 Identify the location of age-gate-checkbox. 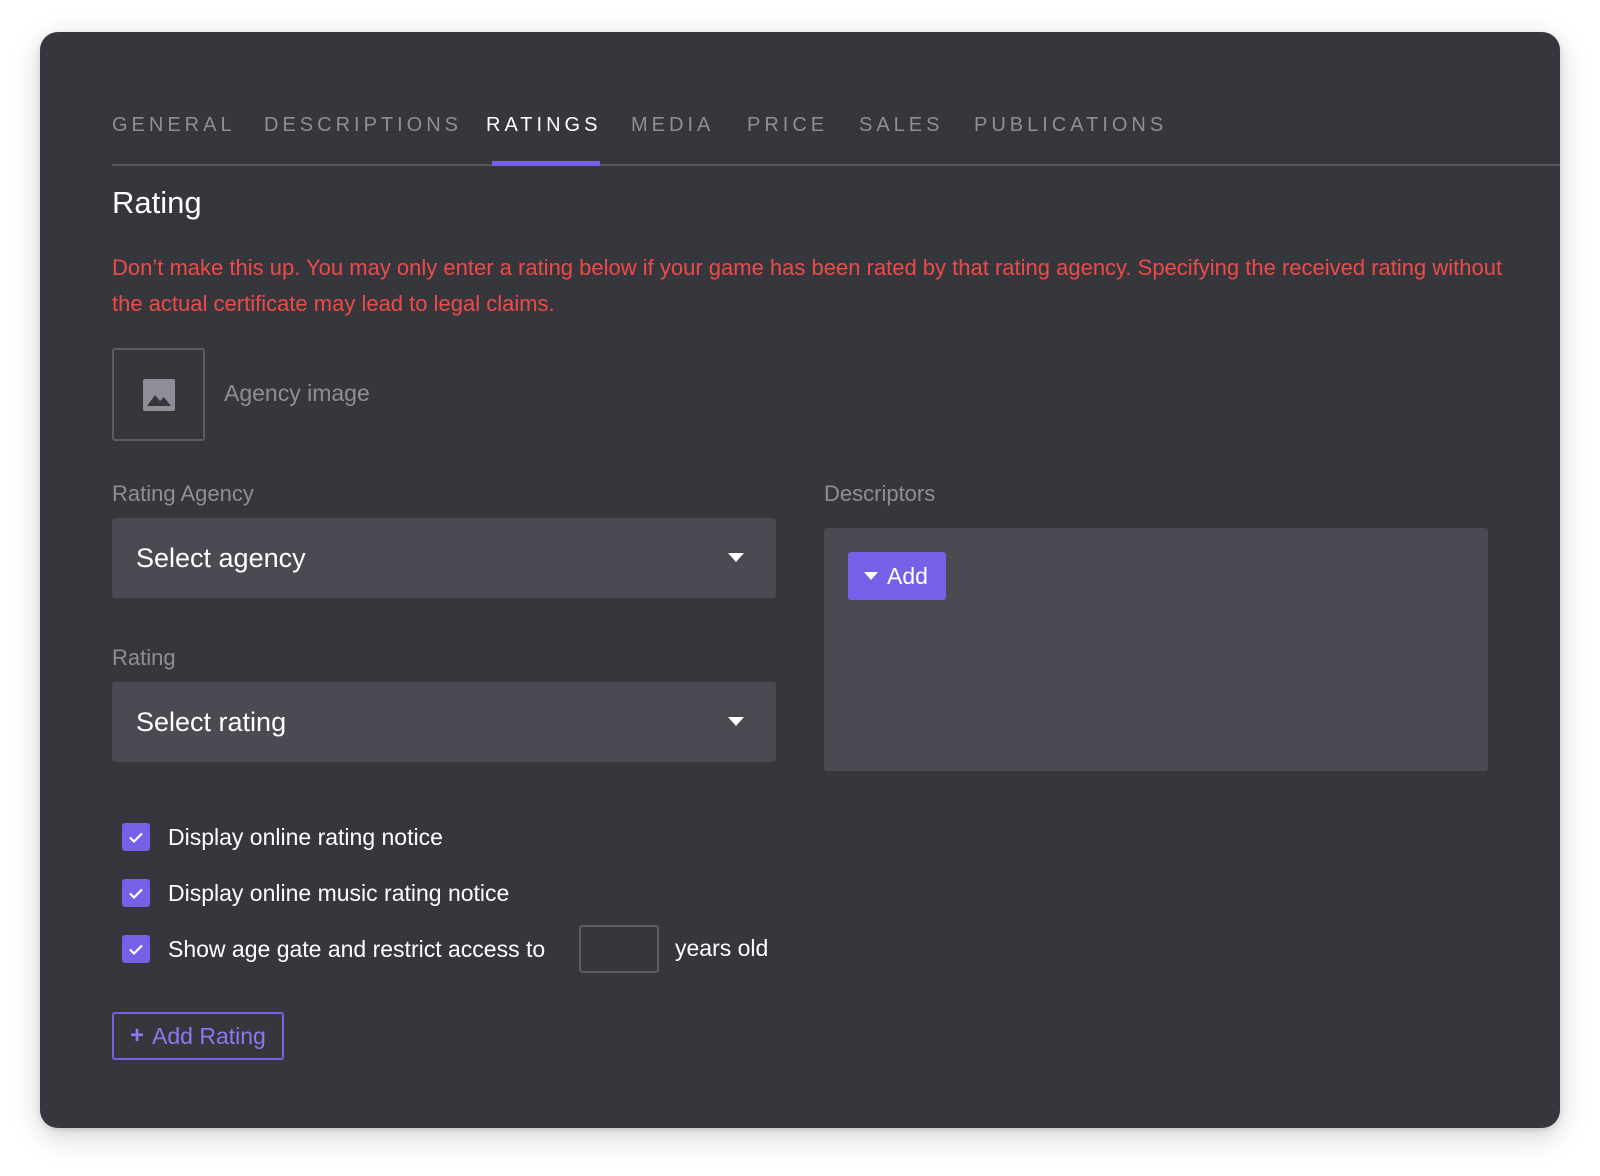
(136, 949).